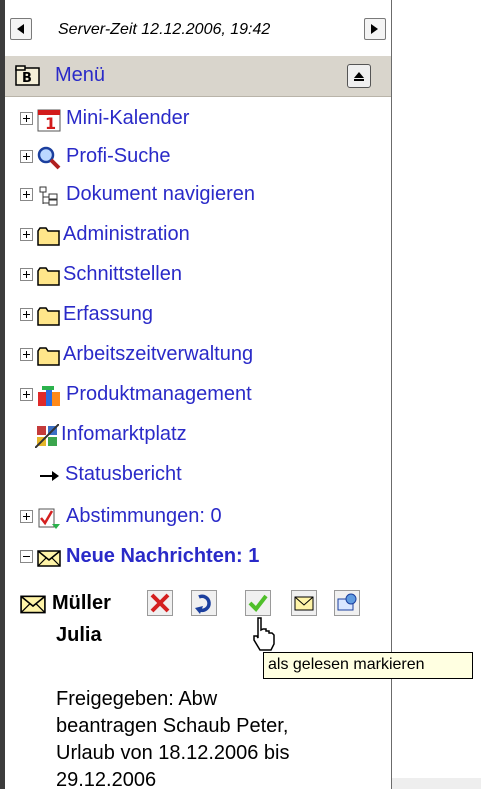 The image size is (481, 794). Describe the element at coordinates (49, 476) in the screenshot. I see `arrow-right-icon` at that location.